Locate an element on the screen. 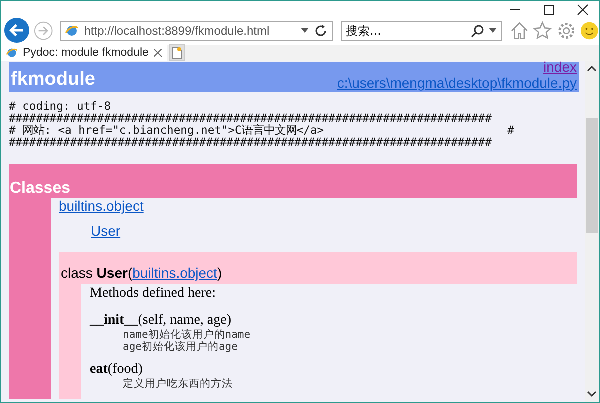 This screenshot has width=600, height=403. method-name: eat is located at coordinates (99, 369).